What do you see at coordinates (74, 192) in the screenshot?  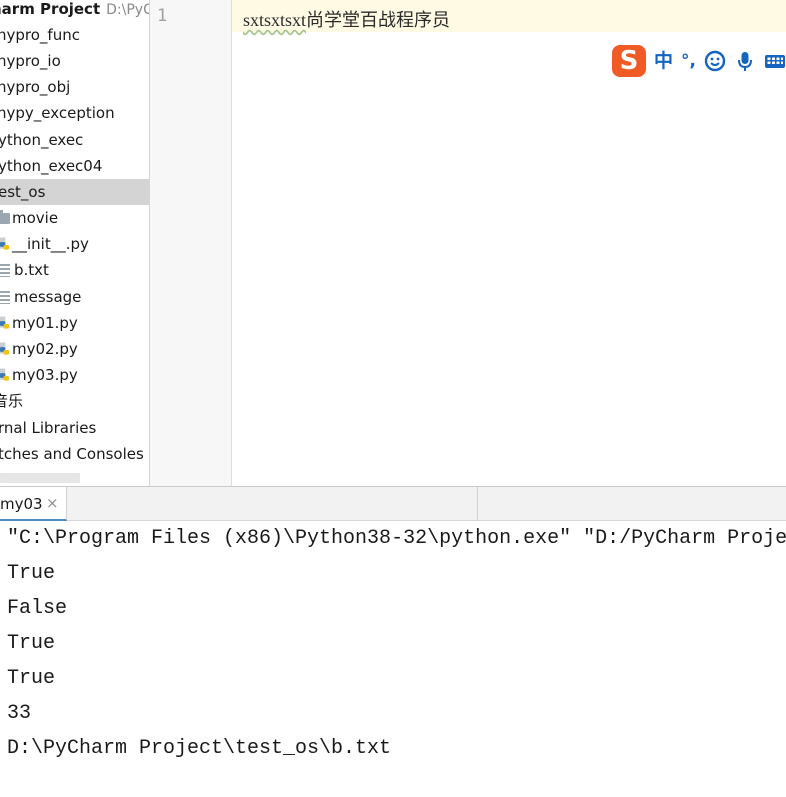 I see `tree-item-test-os: est_os` at bounding box center [74, 192].